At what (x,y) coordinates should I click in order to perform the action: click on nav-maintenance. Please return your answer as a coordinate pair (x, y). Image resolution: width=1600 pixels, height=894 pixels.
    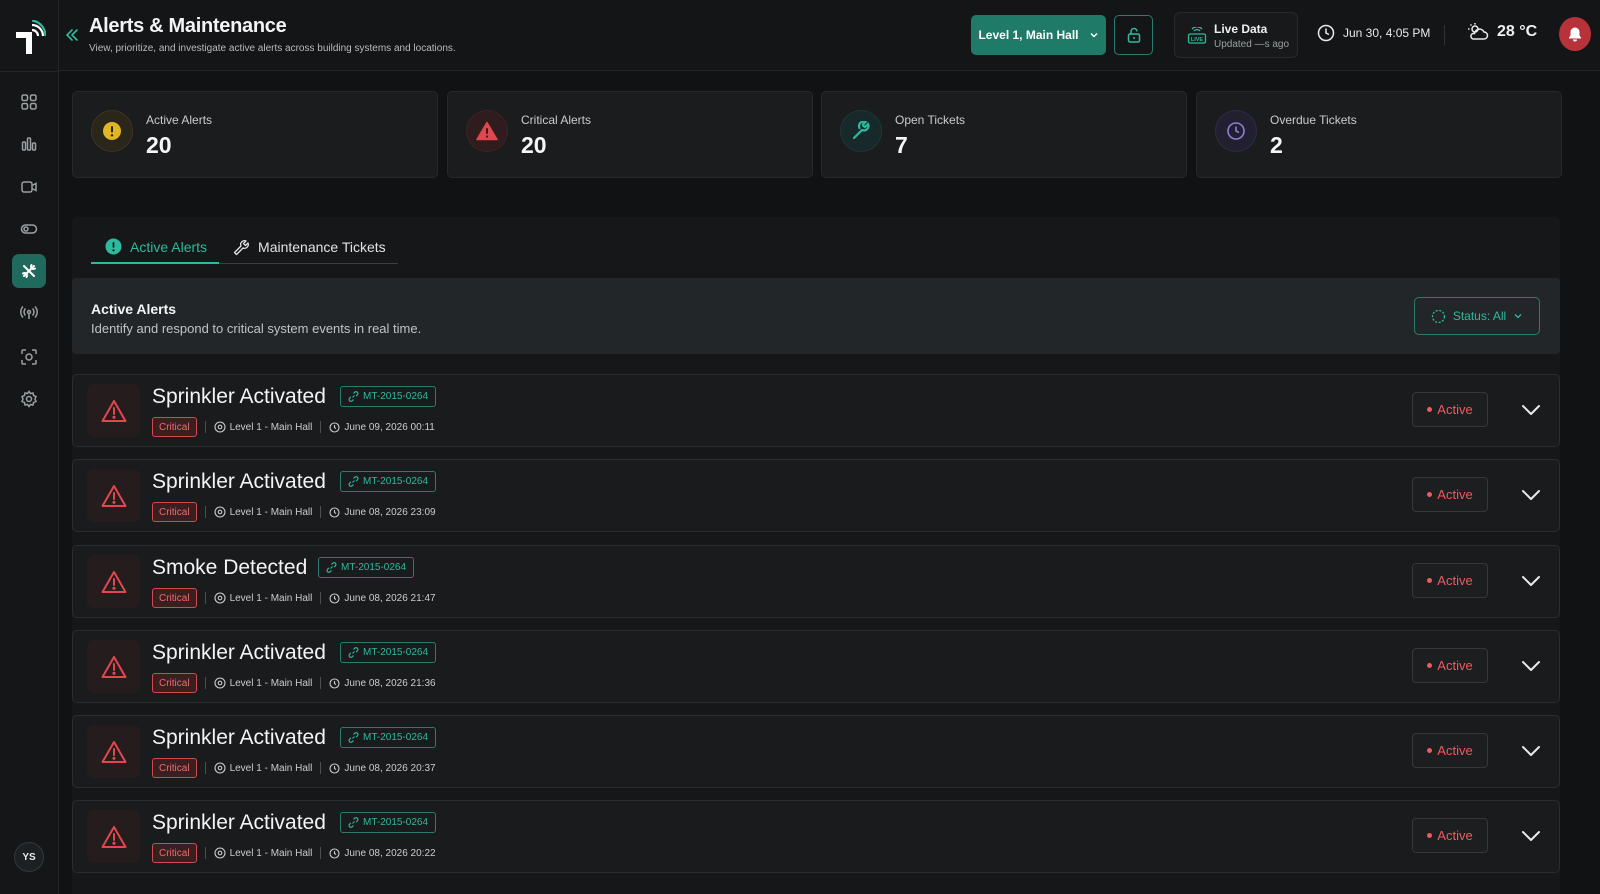
    Looking at the image, I should click on (29, 271).